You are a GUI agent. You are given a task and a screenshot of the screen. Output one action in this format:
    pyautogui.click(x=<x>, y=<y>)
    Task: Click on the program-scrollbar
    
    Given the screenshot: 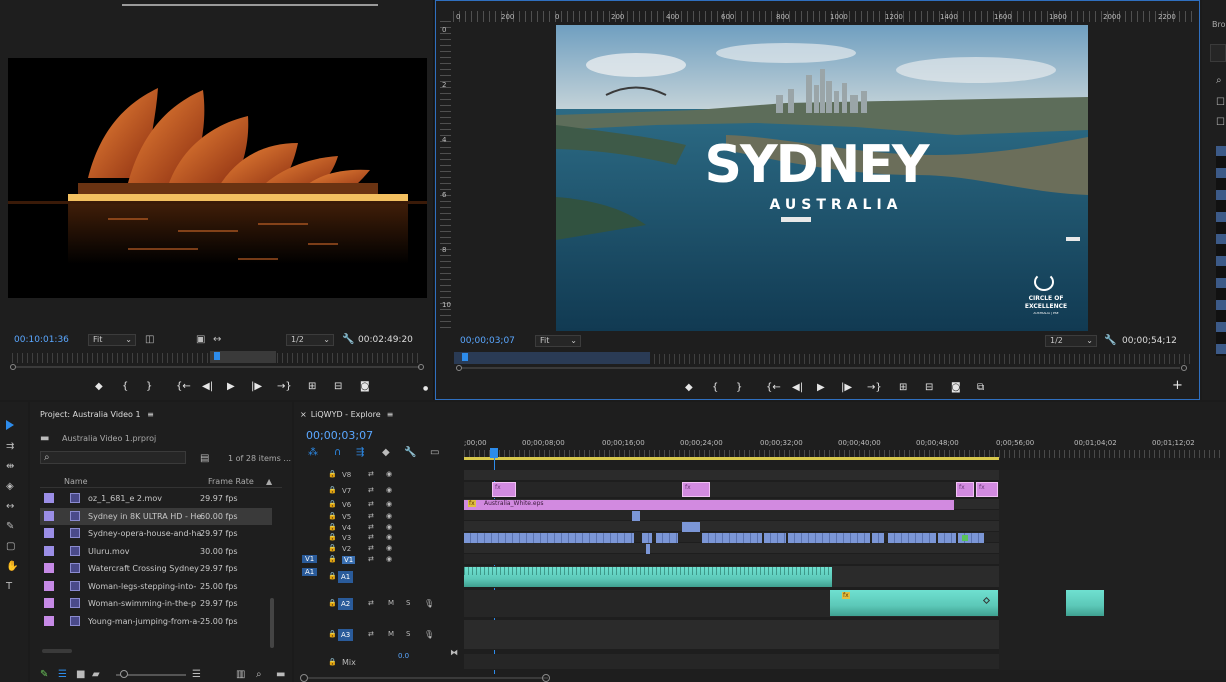 What is the action you would take?
    pyautogui.click(x=821, y=368)
    